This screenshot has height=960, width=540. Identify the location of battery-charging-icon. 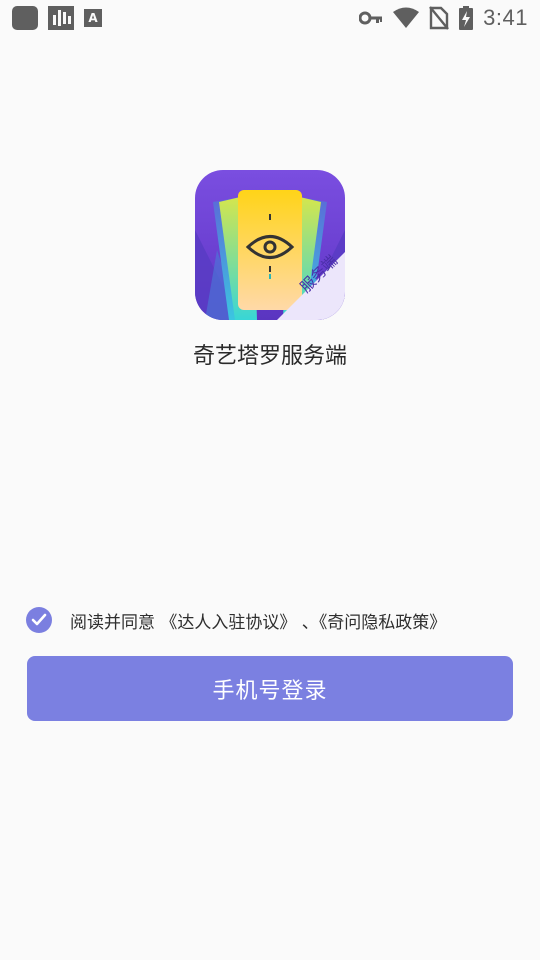
(466, 18).